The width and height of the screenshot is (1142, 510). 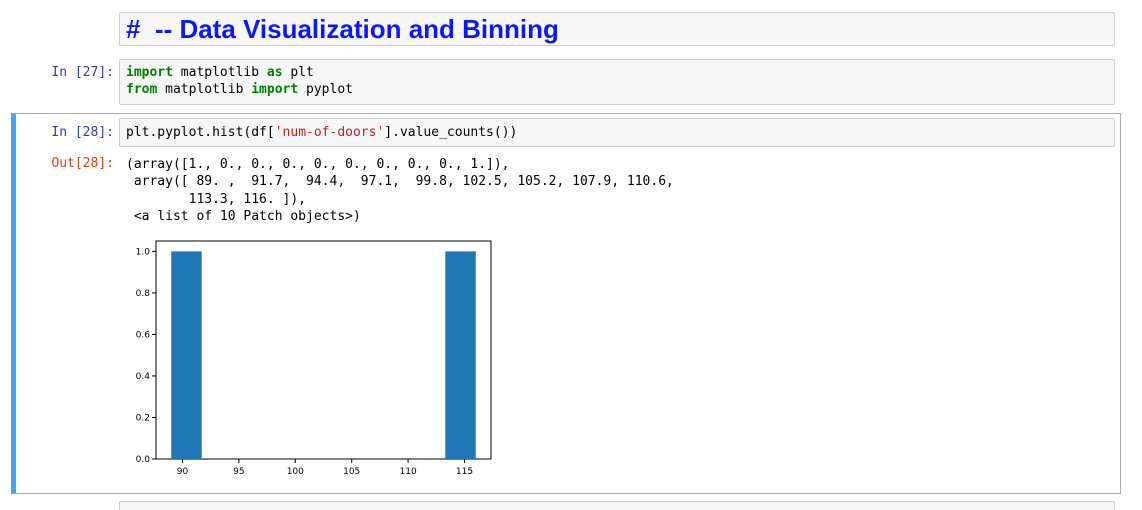 What do you see at coordinates (325, 89) in the screenshot?
I see `code-token: pyplot` at bounding box center [325, 89].